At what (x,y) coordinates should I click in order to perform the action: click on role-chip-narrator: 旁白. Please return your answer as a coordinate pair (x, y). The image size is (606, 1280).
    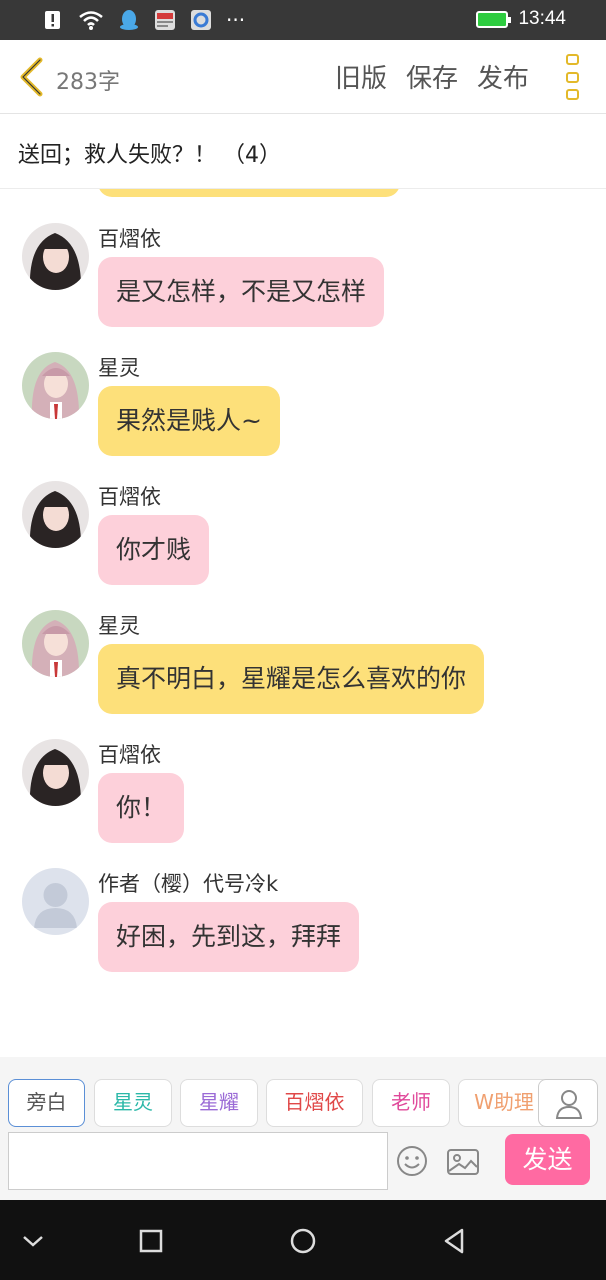
    Looking at the image, I should click on (46, 1103).